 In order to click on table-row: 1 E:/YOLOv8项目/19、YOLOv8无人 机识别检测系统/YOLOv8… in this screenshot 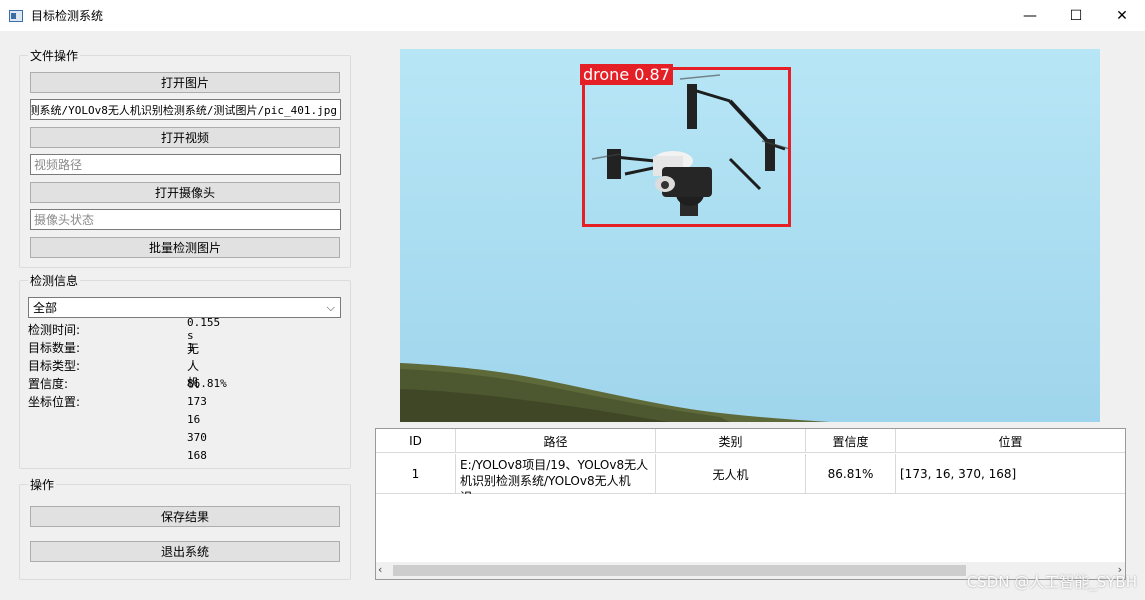, I will do `click(750, 474)`.